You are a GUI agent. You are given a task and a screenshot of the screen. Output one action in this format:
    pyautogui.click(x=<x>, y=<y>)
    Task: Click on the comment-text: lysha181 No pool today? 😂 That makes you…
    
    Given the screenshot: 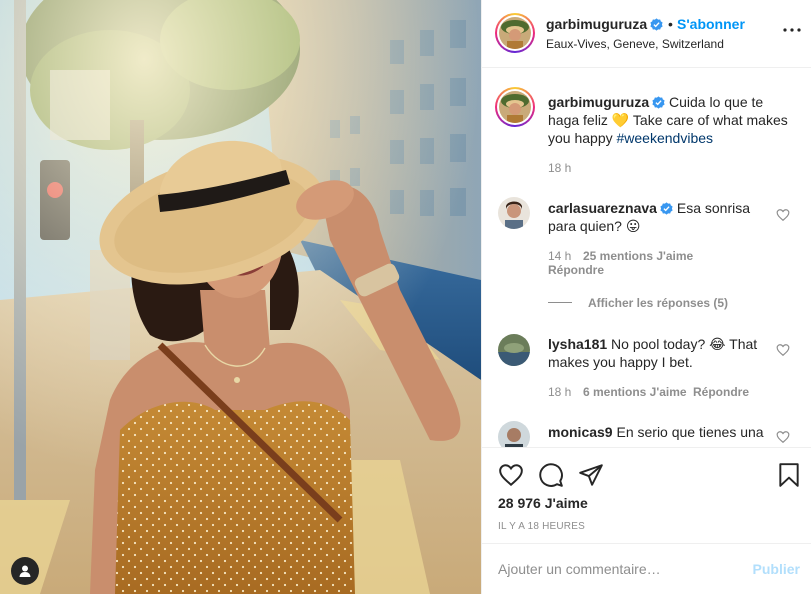 What is the action you would take?
    pyautogui.click(x=655, y=353)
    